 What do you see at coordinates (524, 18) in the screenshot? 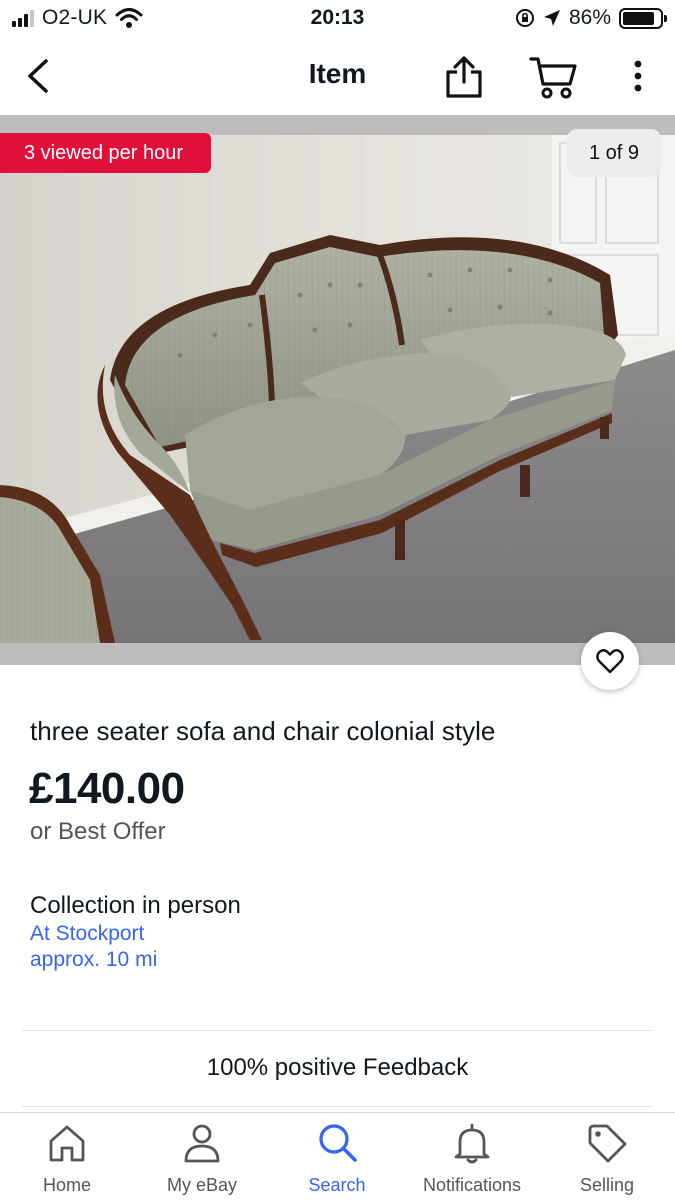
I see `orientation-lock-icon` at bounding box center [524, 18].